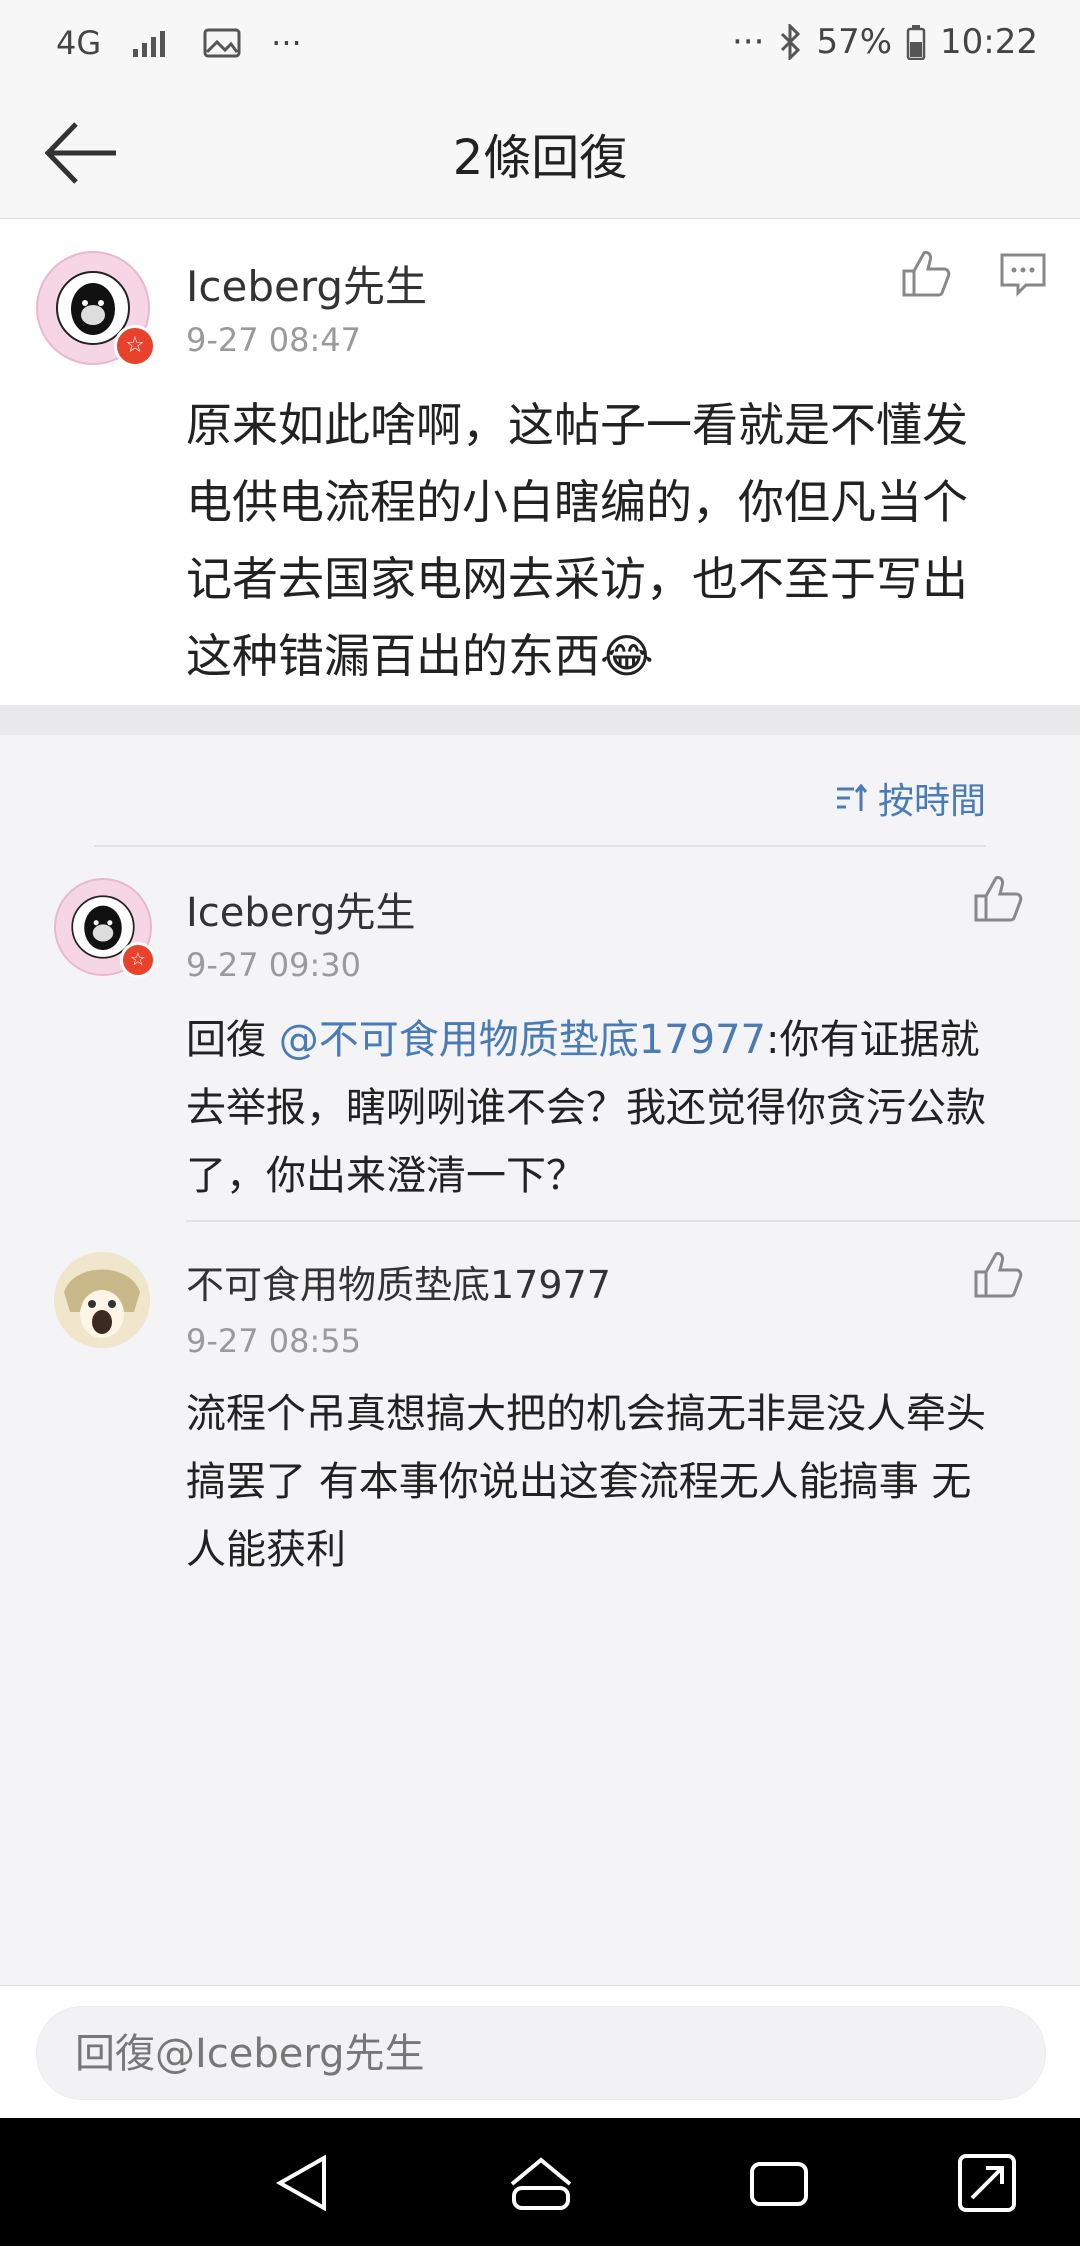  What do you see at coordinates (222, 43) in the screenshot?
I see `image-icon` at bounding box center [222, 43].